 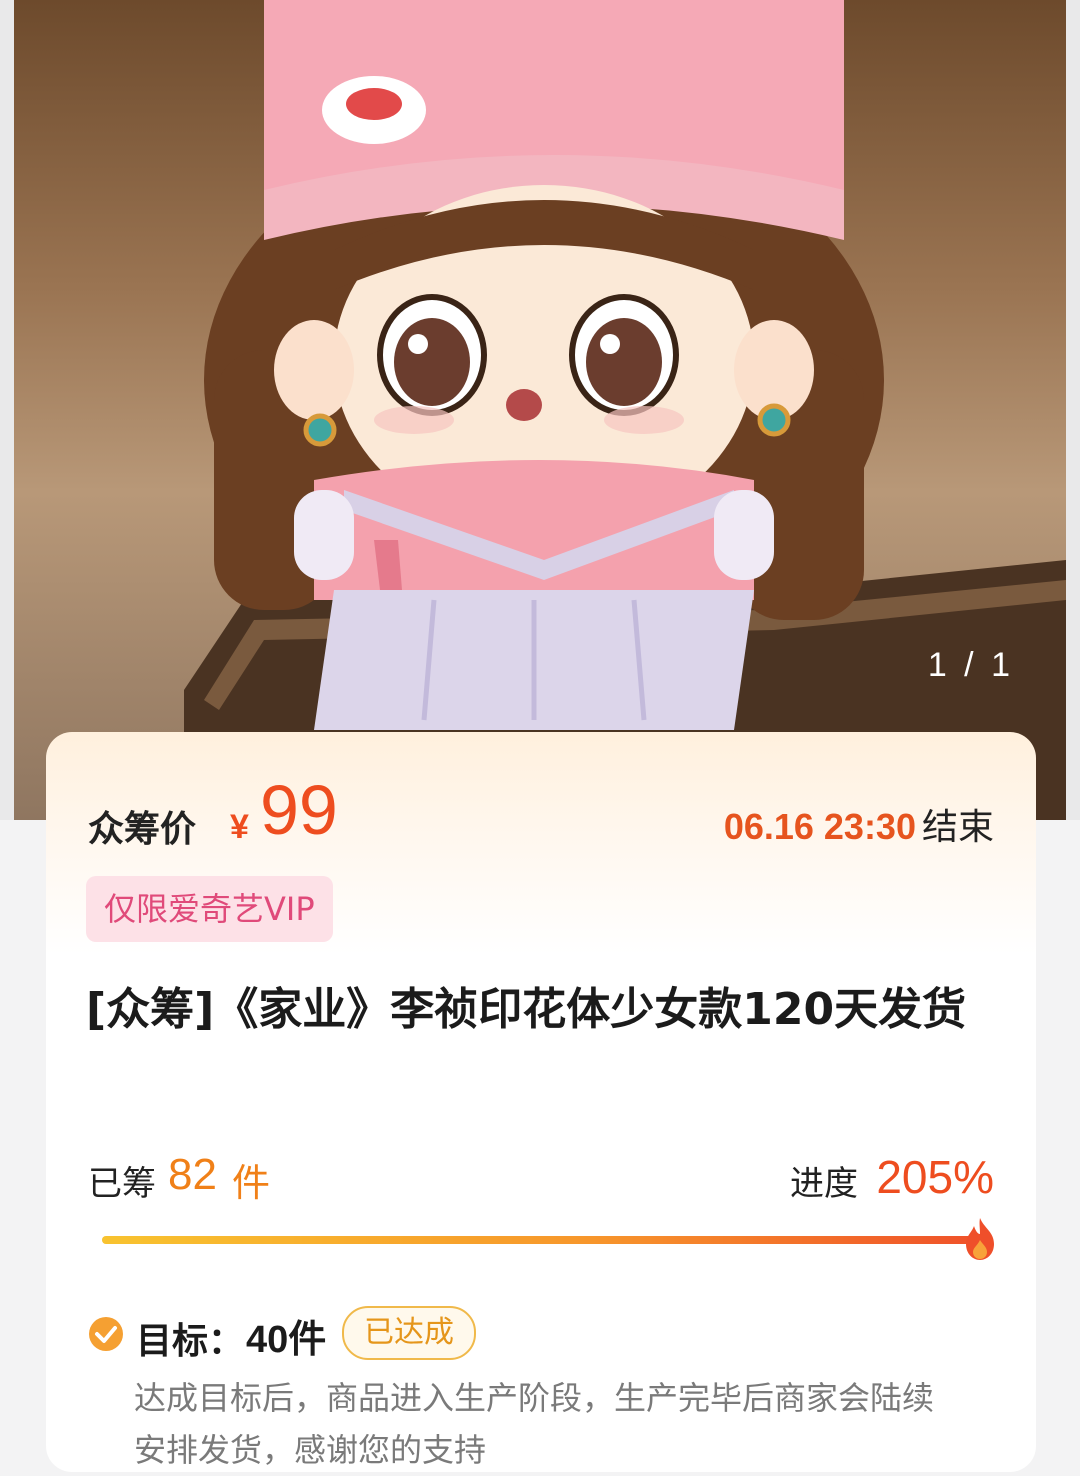 I want to click on doll-eye-left, so click(x=432, y=362).